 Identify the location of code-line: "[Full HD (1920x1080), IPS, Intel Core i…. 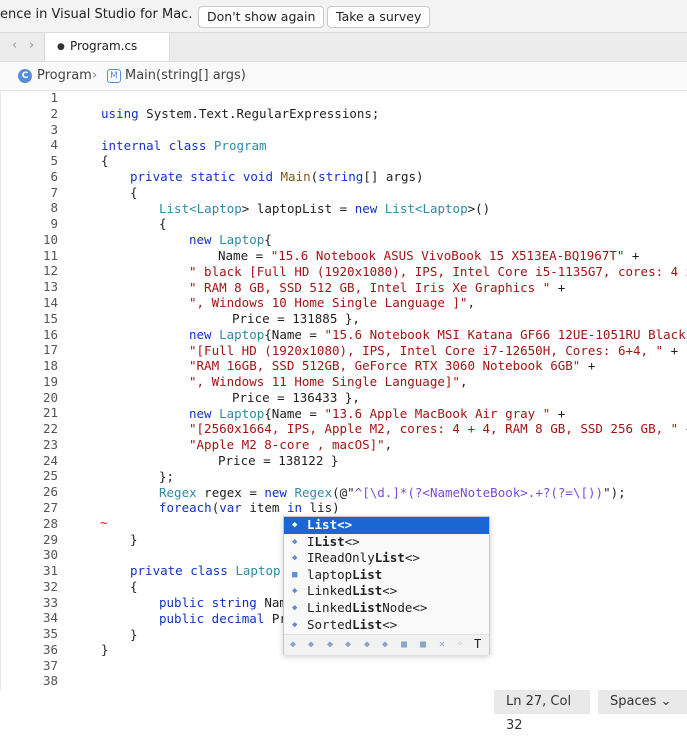
(343, 351).